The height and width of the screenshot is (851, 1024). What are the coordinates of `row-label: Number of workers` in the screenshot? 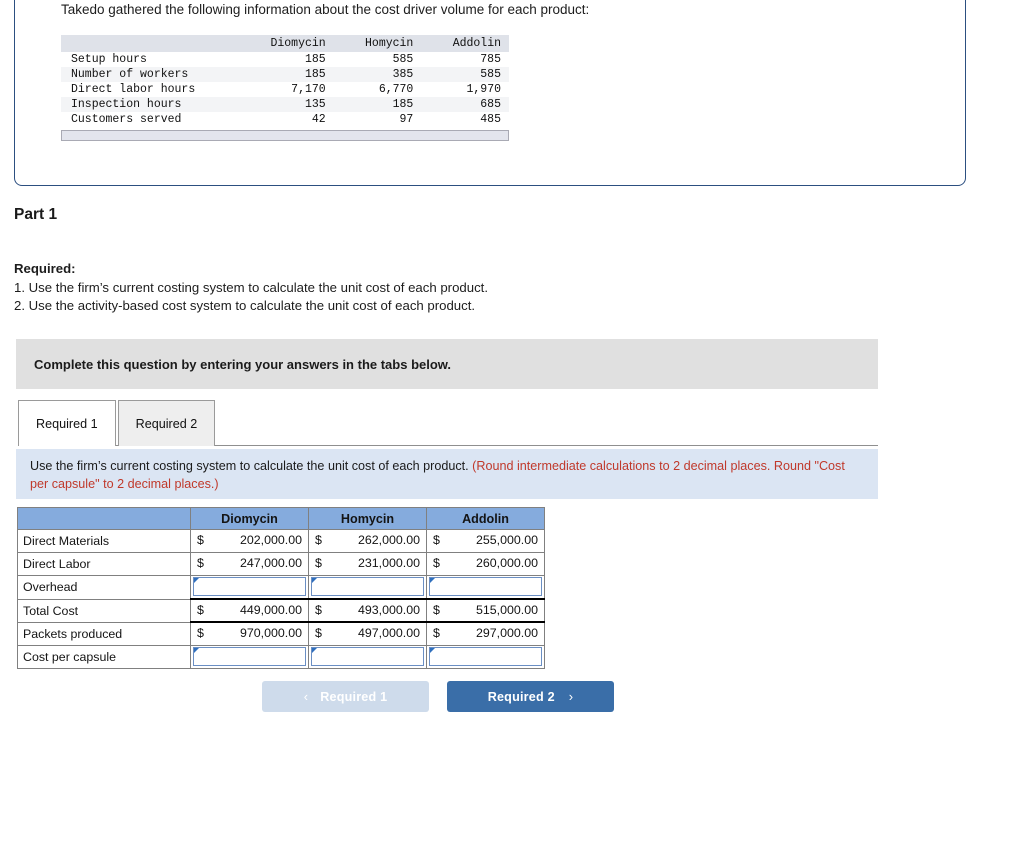 It's located at (148, 74).